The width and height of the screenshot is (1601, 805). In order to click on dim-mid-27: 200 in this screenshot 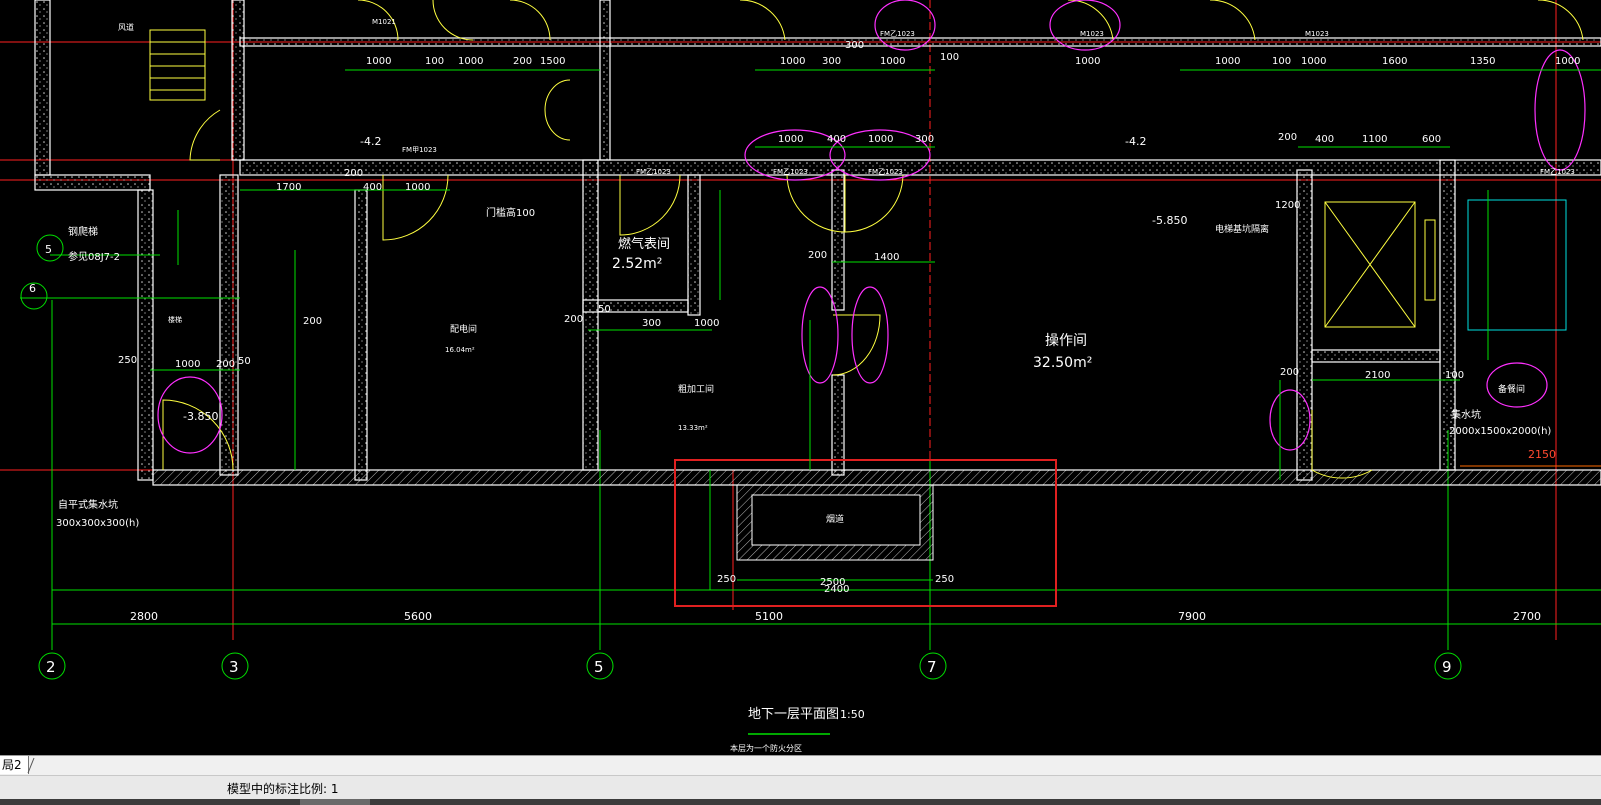, I will do `click(312, 321)`.